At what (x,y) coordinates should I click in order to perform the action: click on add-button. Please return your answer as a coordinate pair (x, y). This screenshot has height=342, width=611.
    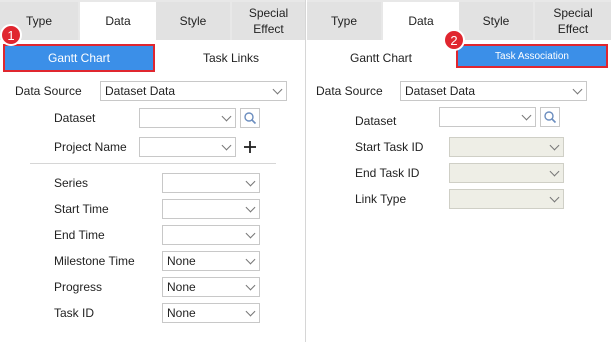
    Looking at the image, I should click on (250, 147).